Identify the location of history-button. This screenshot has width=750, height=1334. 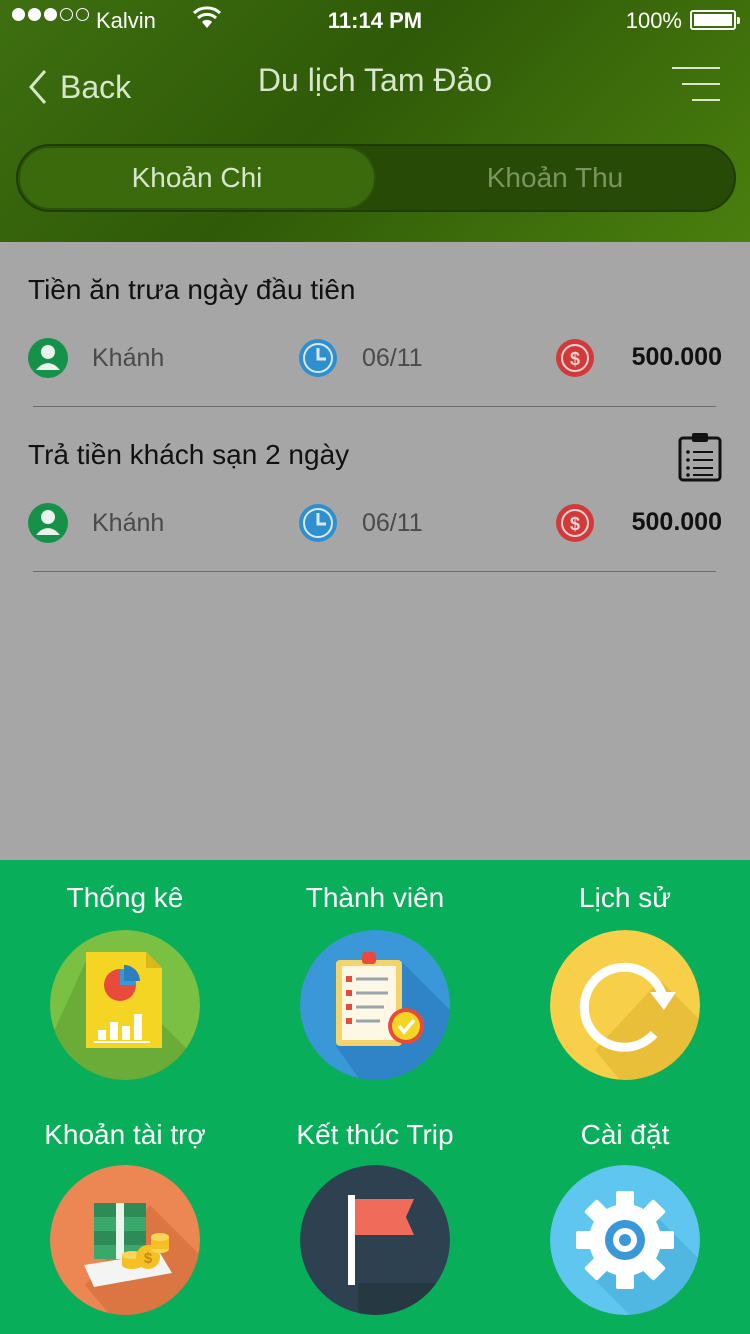
(625, 1005).